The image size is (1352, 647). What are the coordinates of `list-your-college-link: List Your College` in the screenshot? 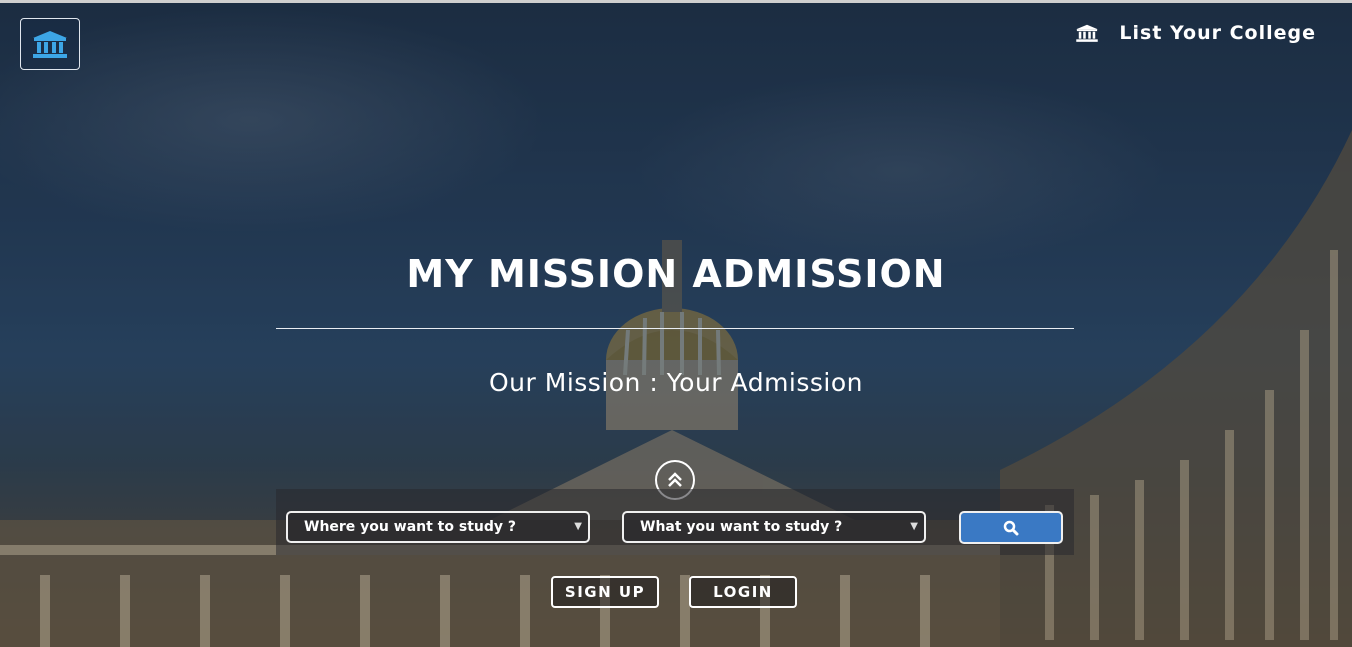 It's located at (1195, 33).